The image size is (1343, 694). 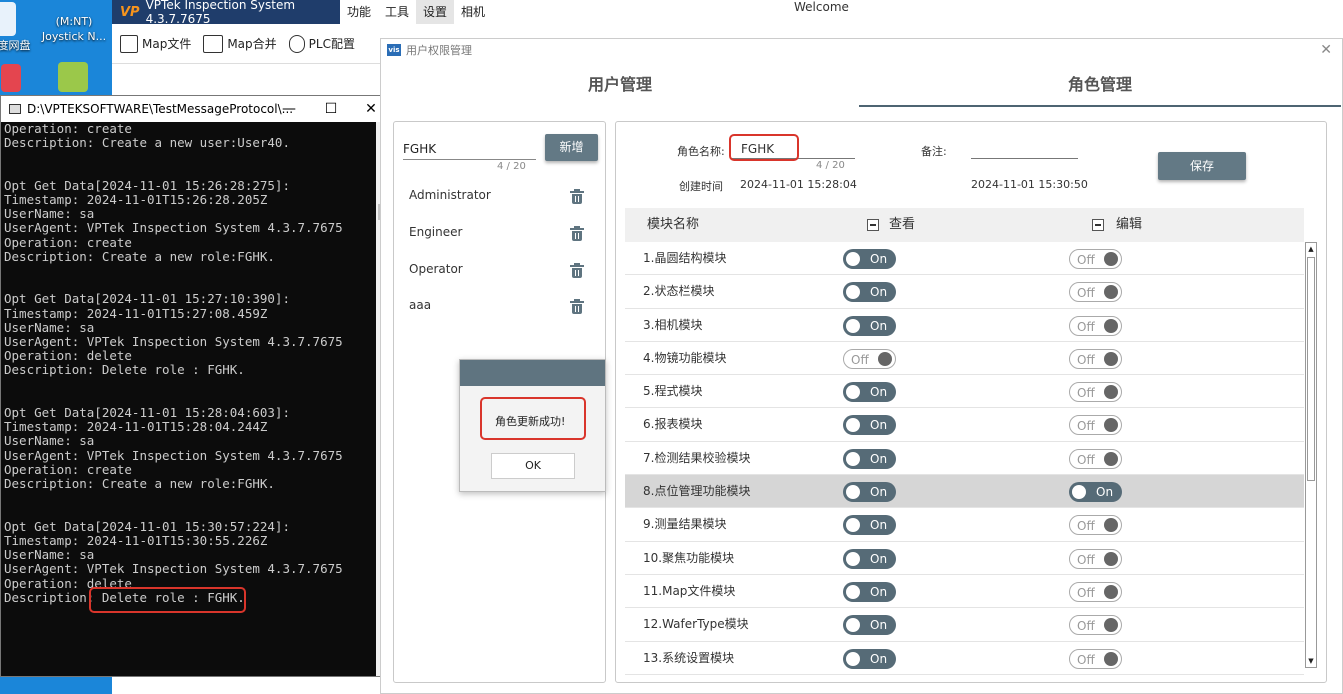 I want to click on save-button: 保存, so click(x=1202, y=166).